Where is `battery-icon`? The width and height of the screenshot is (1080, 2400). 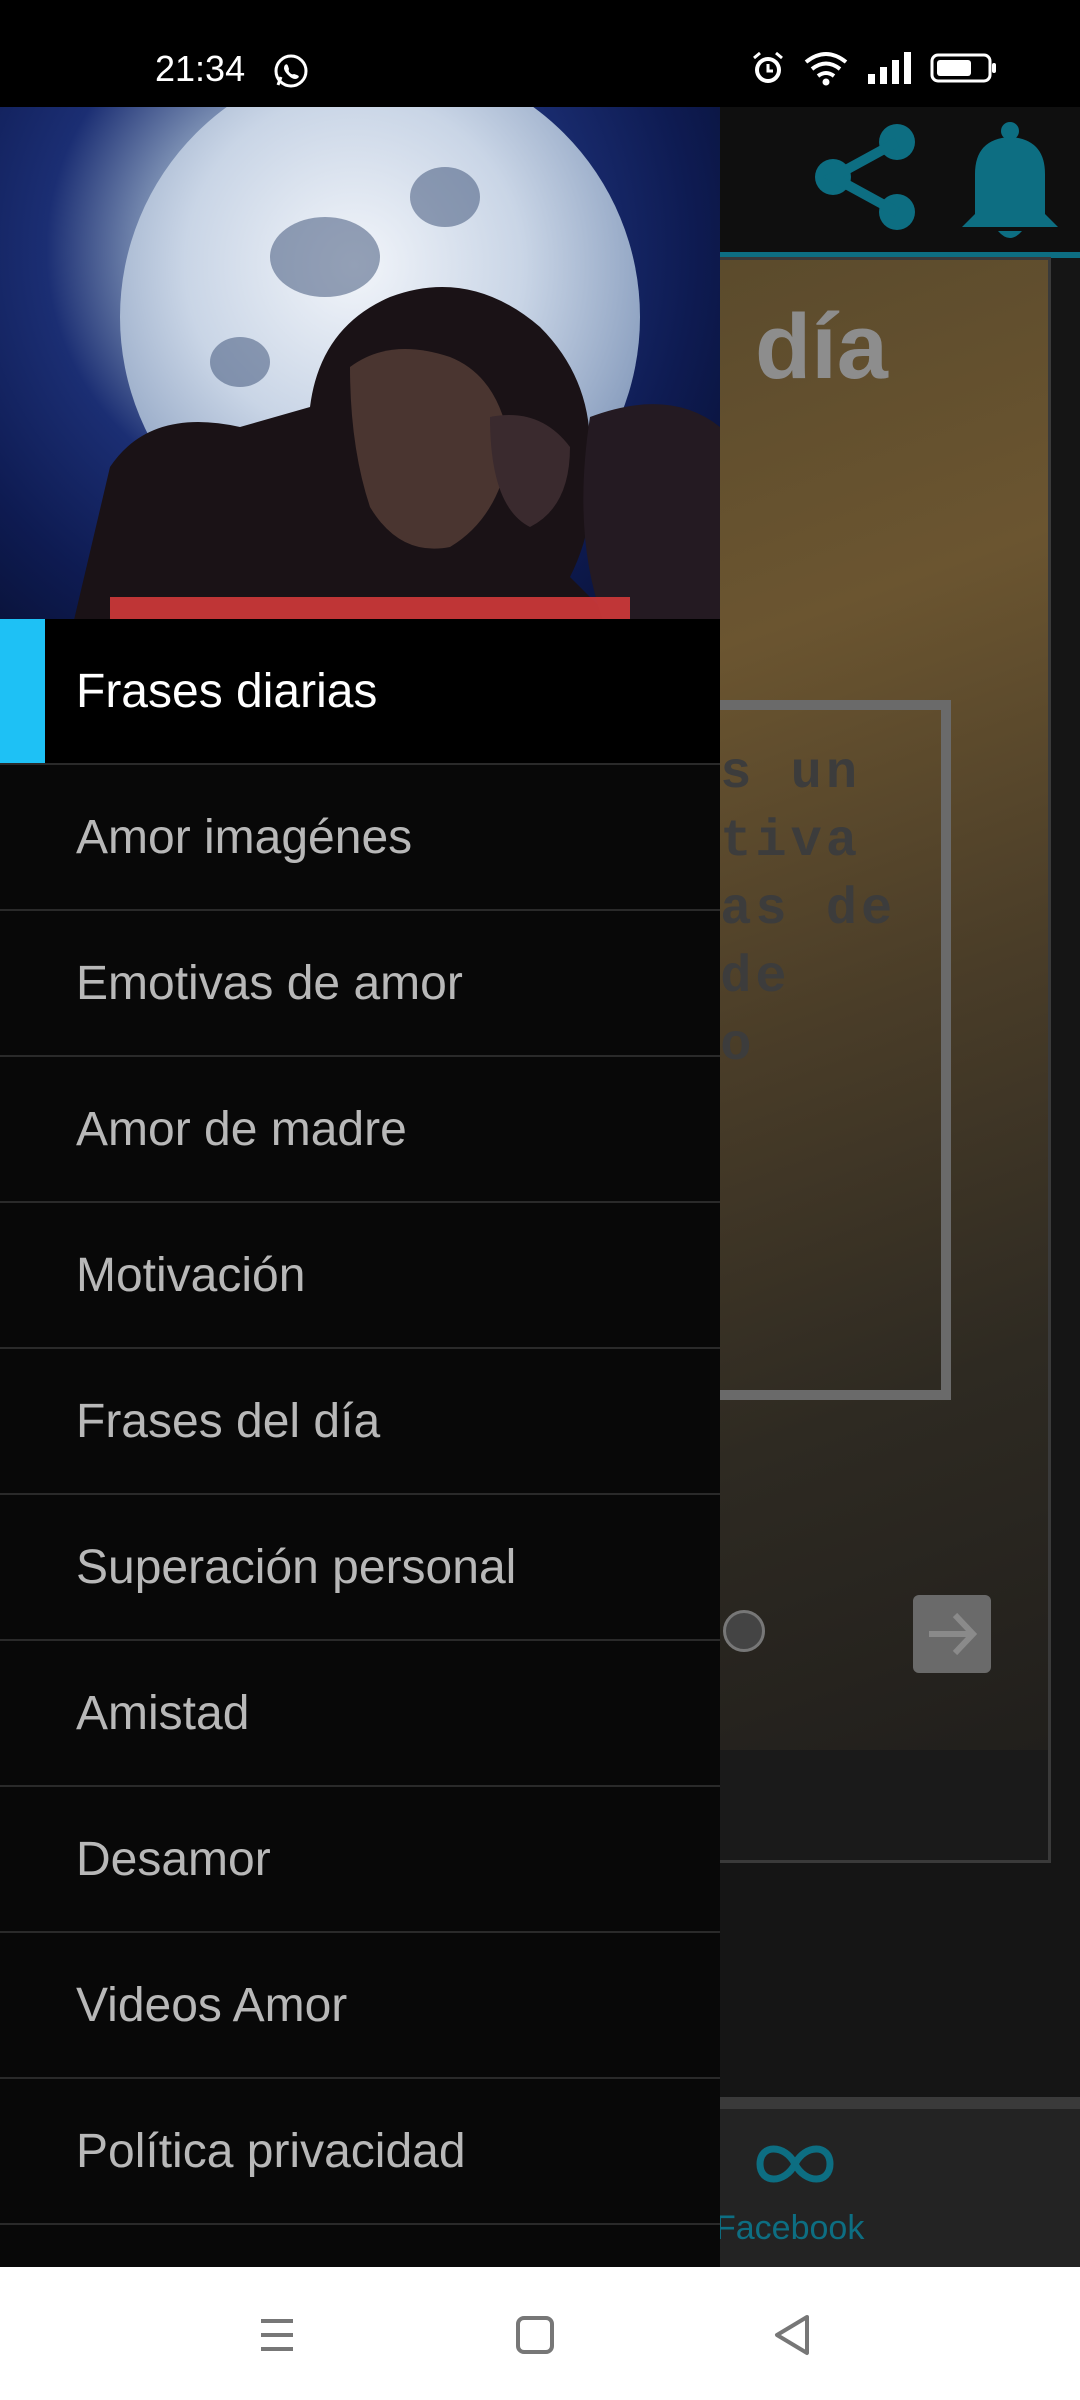 battery-icon is located at coordinates (963, 68).